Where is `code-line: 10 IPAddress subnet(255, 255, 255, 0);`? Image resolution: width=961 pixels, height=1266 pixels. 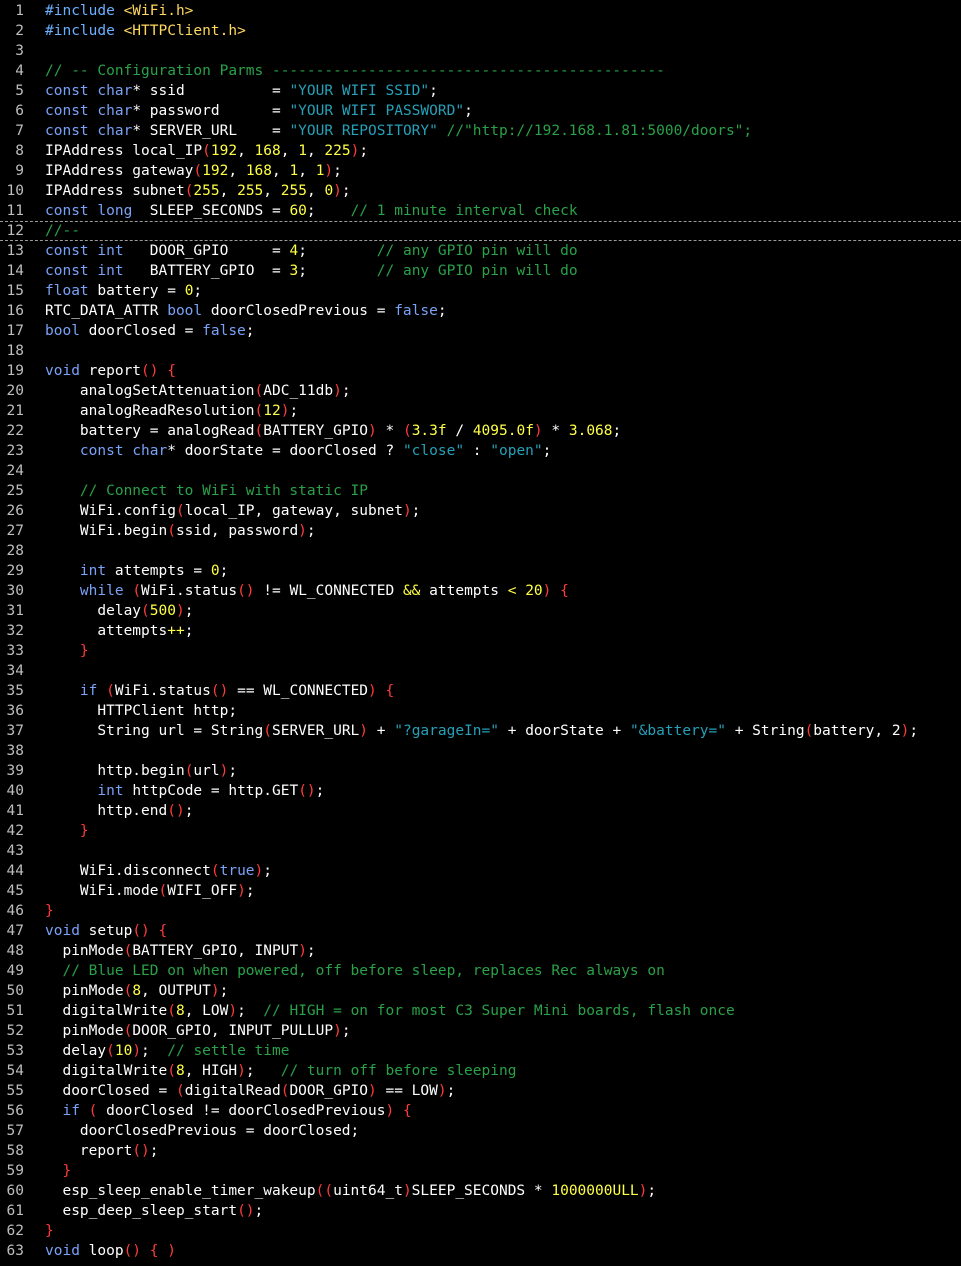 code-line: 10 IPAddress subnet(255, 255, 255, 0); is located at coordinates (480, 191).